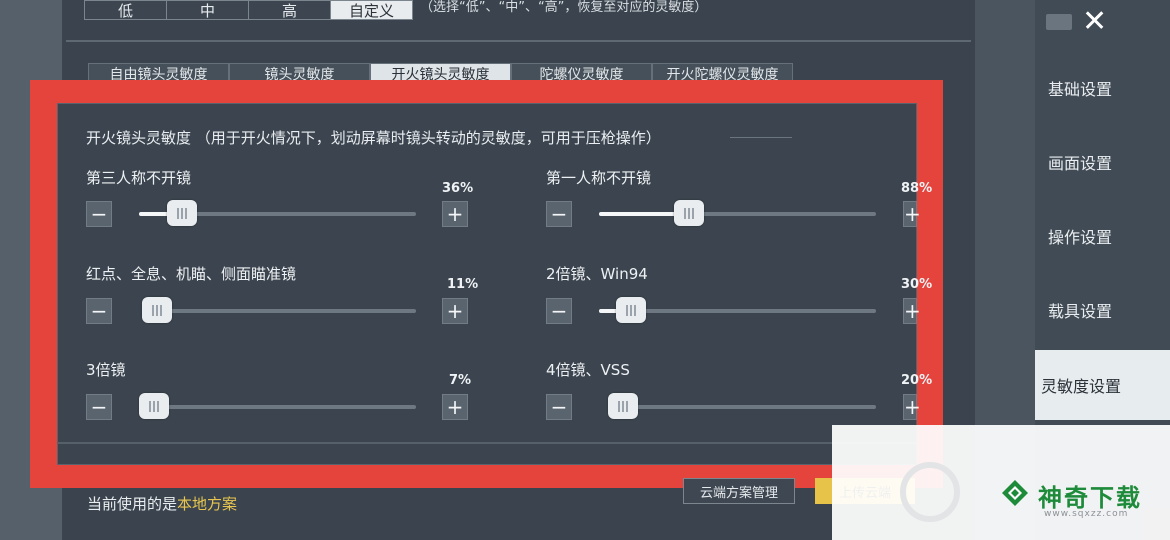  Describe the element at coordinates (487, 443) in the screenshot. I see `panel-divider` at that location.